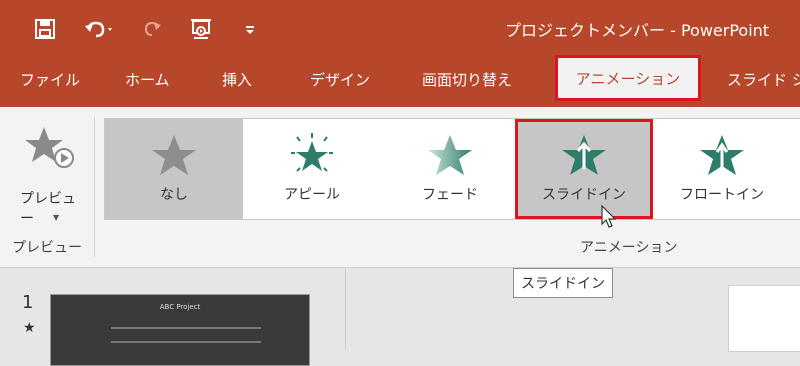 The height and width of the screenshot is (366, 800). I want to click on preview-button: プレビュー ▼, so click(47, 171).